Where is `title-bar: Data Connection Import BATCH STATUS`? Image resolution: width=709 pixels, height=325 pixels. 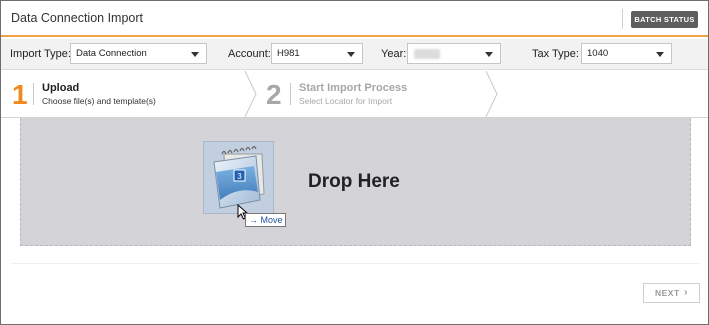 title-bar: Data Connection Import BATCH STATUS is located at coordinates (354, 19).